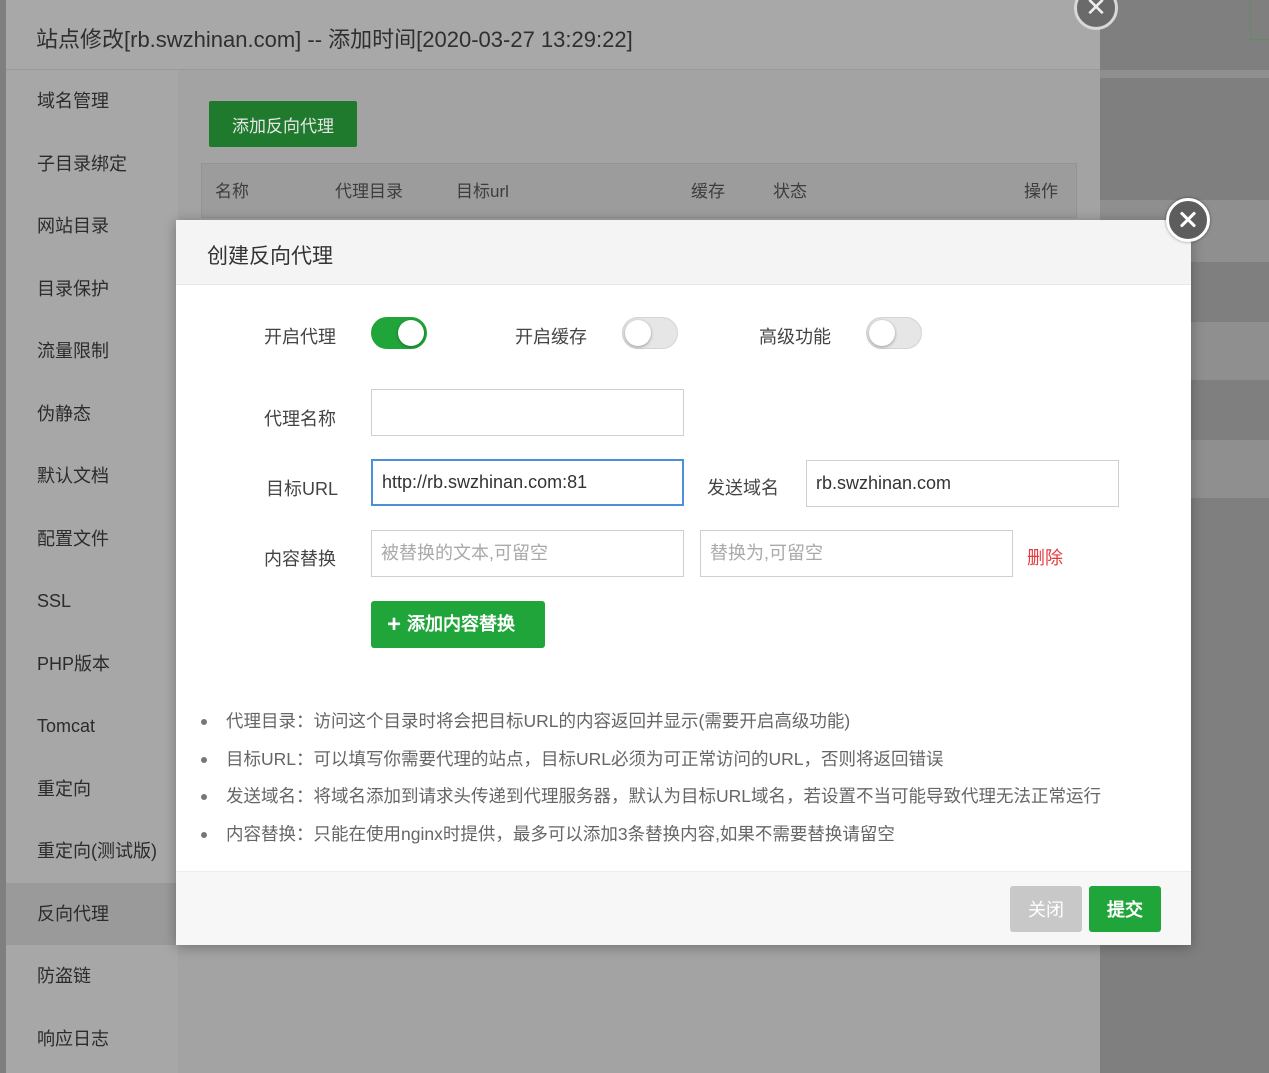 This screenshot has width=1269, height=1073. What do you see at coordinates (683, 252) in the screenshot?
I see `dialog-header: 创建反向代理` at bounding box center [683, 252].